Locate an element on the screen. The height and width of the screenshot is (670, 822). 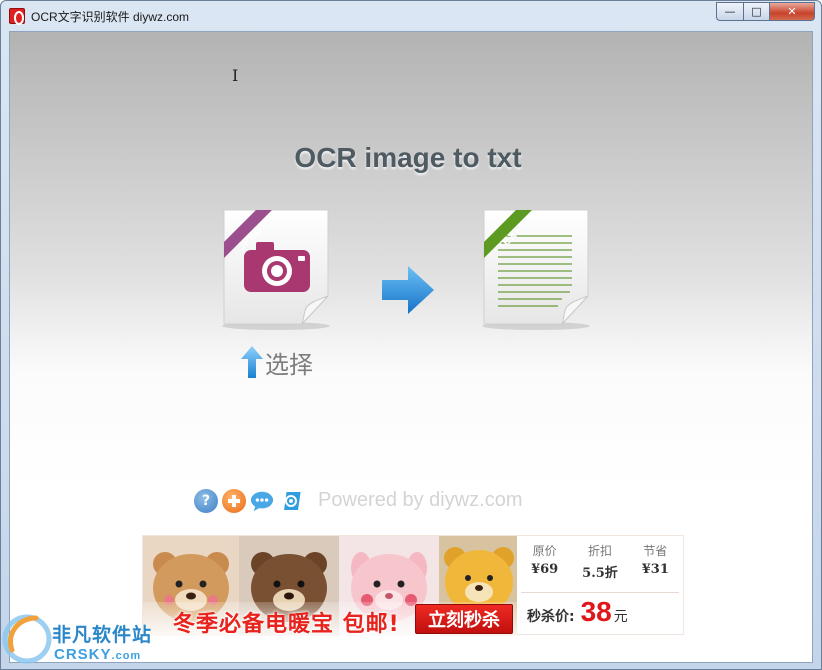
watermark-cn: 非凡软件站 is located at coordinates (102, 635).